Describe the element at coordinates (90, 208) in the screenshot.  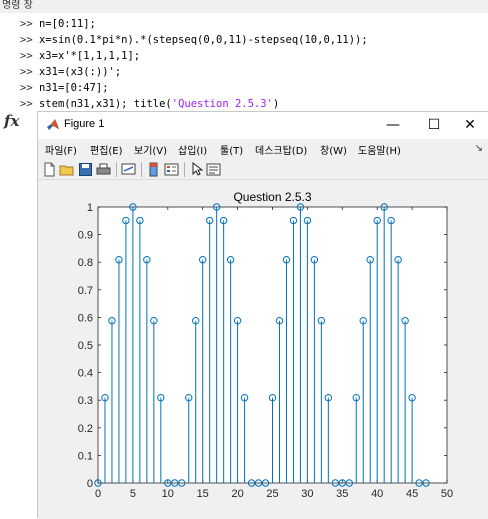
I see `y-tick-label: 1` at that location.